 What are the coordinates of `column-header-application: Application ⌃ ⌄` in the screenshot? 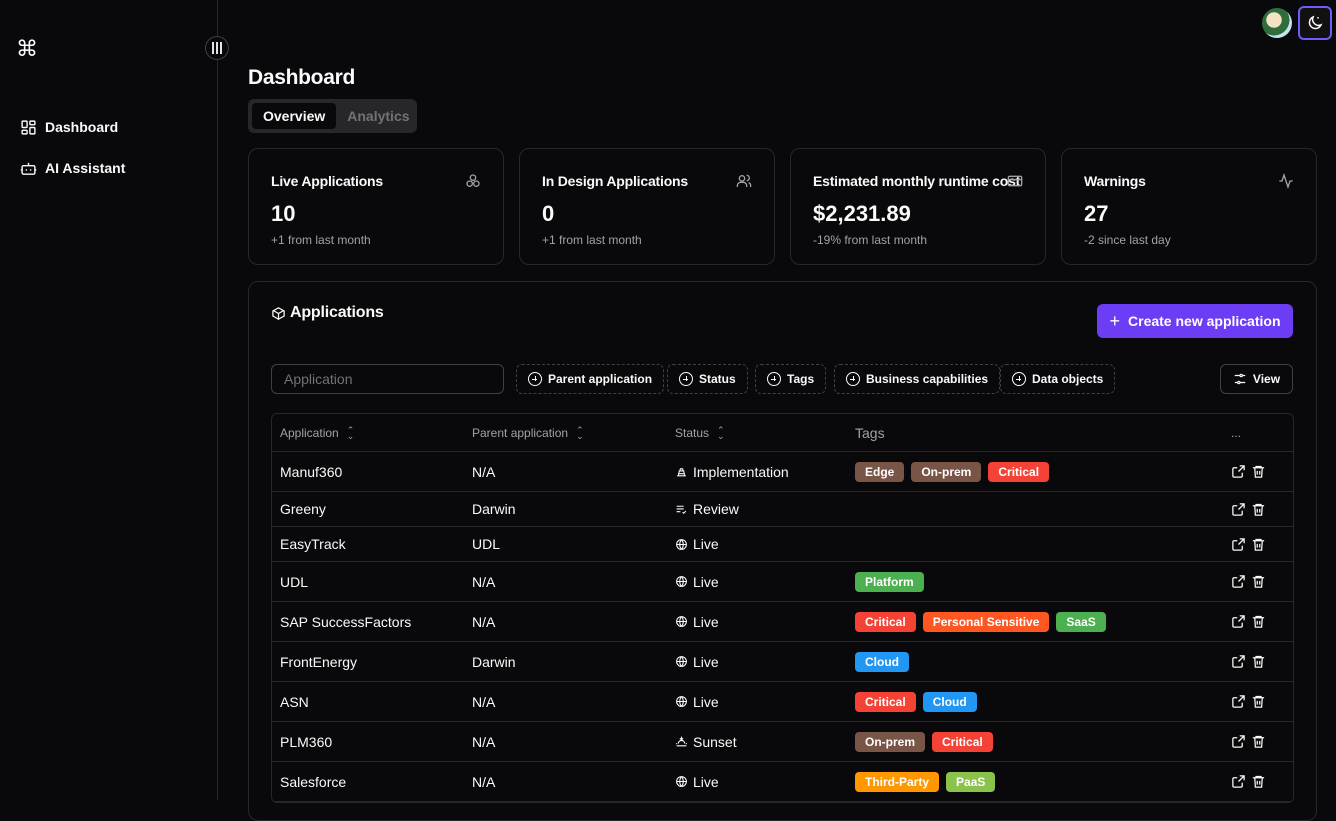 It's located at (372, 433).